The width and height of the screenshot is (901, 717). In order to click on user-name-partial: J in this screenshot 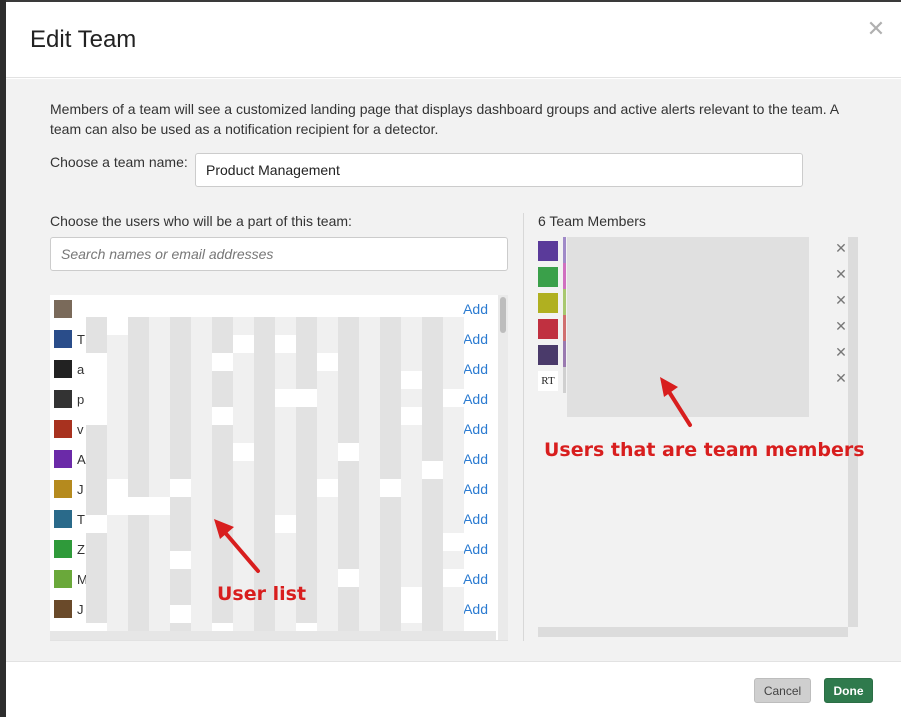, I will do `click(80, 609)`.